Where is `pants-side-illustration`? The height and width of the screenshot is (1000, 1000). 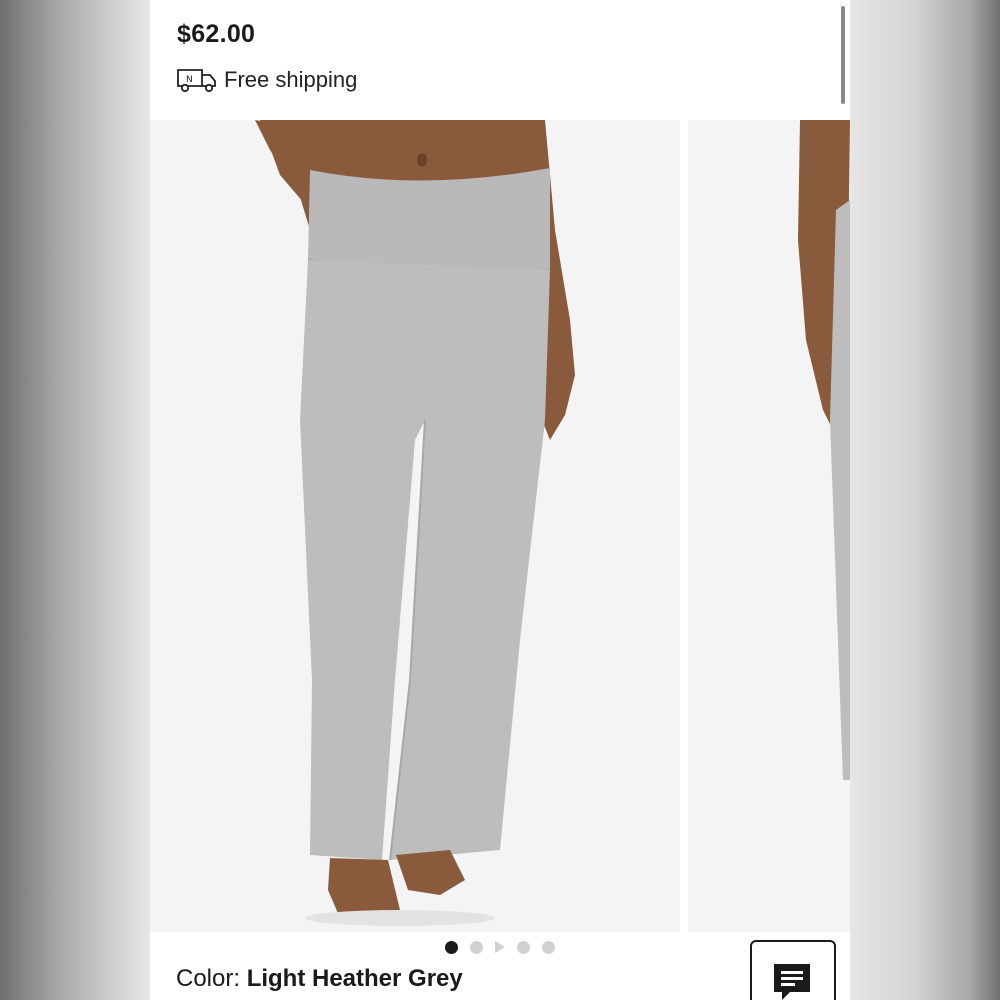 pants-side-illustration is located at coordinates (824, 450).